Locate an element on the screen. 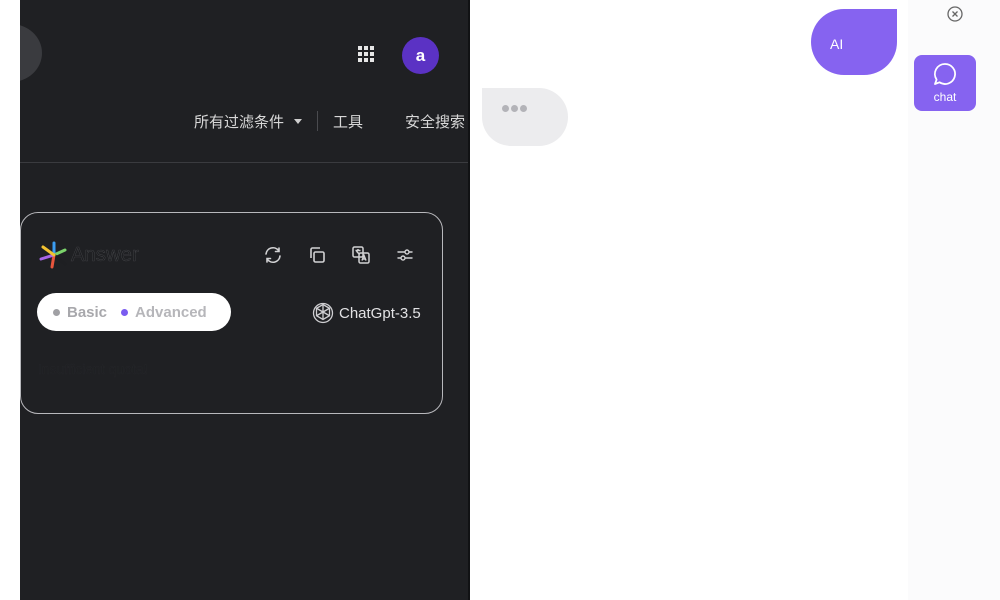 The width and height of the screenshot is (1000, 600). toolbar-divider is located at coordinates (318, 121).